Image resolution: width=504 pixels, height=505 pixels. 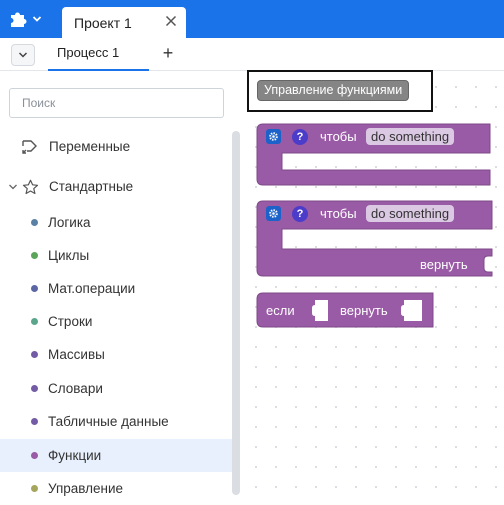 What do you see at coordinates (280, 310) in the screenshot?
I see `if-label: если` at bounding box center [280, 310].